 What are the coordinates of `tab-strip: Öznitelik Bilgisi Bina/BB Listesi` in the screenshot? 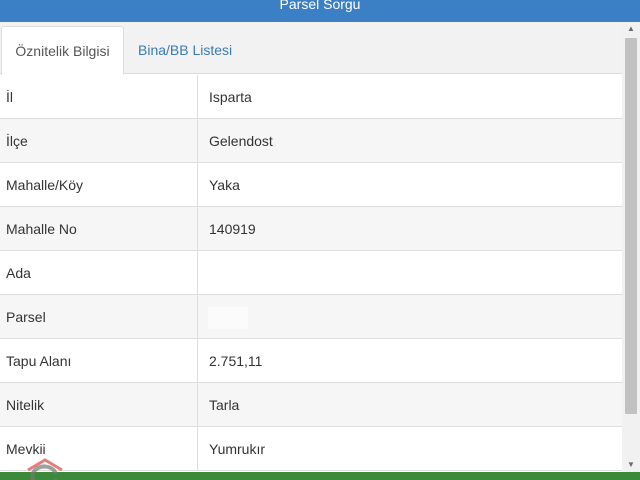 It's located at (311, 48).